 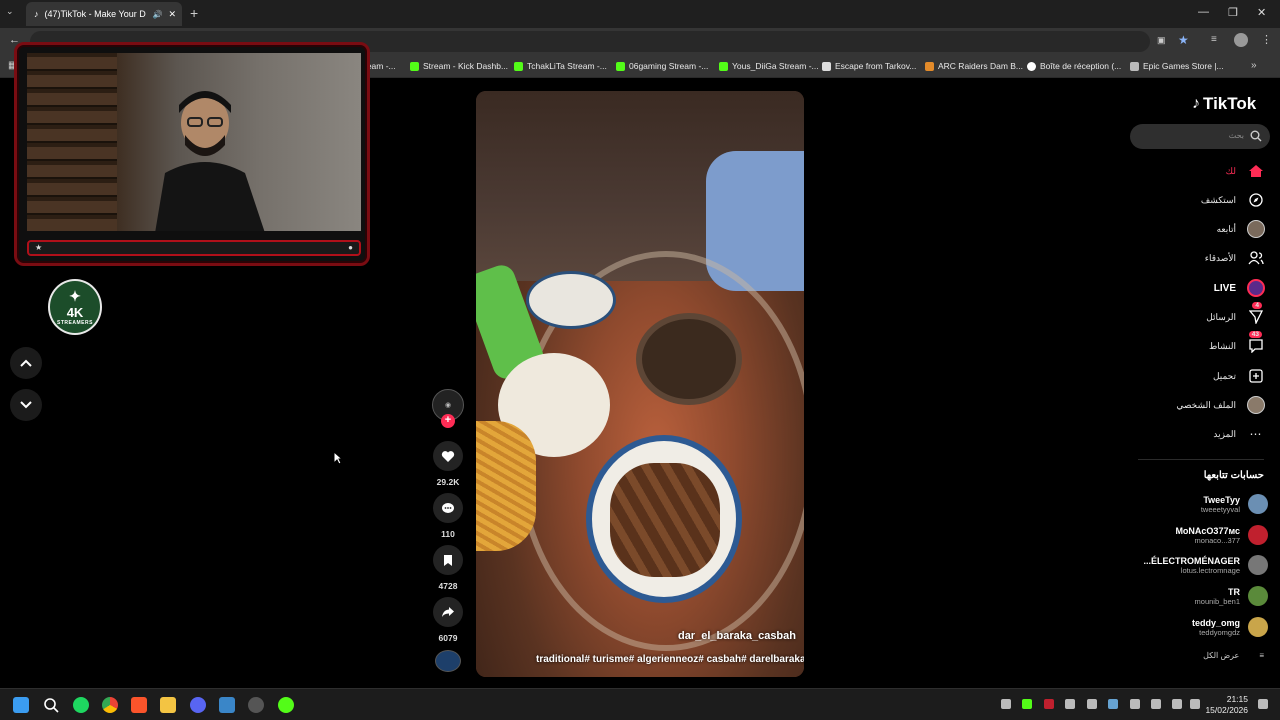 I want to click on streamer-logo: ✦ 4K STREAMERS, so click(x=75, y=307).